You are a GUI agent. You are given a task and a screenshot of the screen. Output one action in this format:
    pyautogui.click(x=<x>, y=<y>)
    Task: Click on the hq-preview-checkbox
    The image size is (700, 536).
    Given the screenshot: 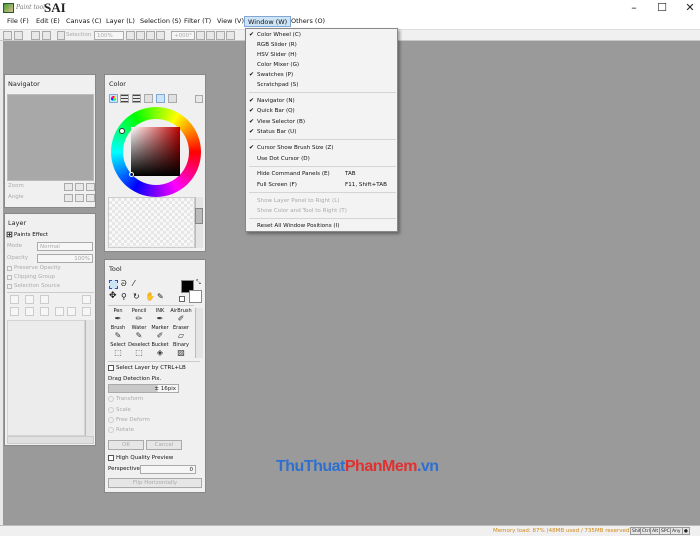 What is the action you would take?
    pyautogui.click(x=111, y=458)
    